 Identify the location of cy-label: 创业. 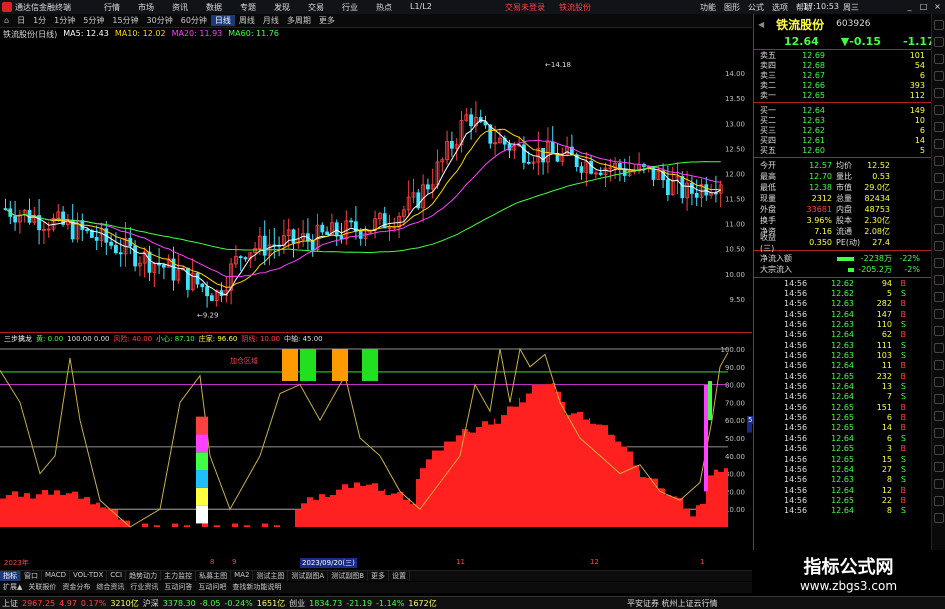
(297, 603).